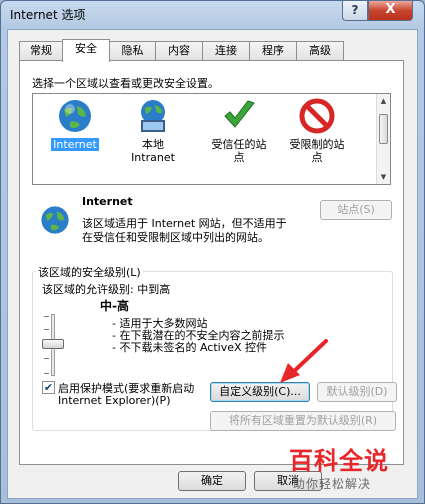  I want to click on zone-label: 本地, so click(153, 144).